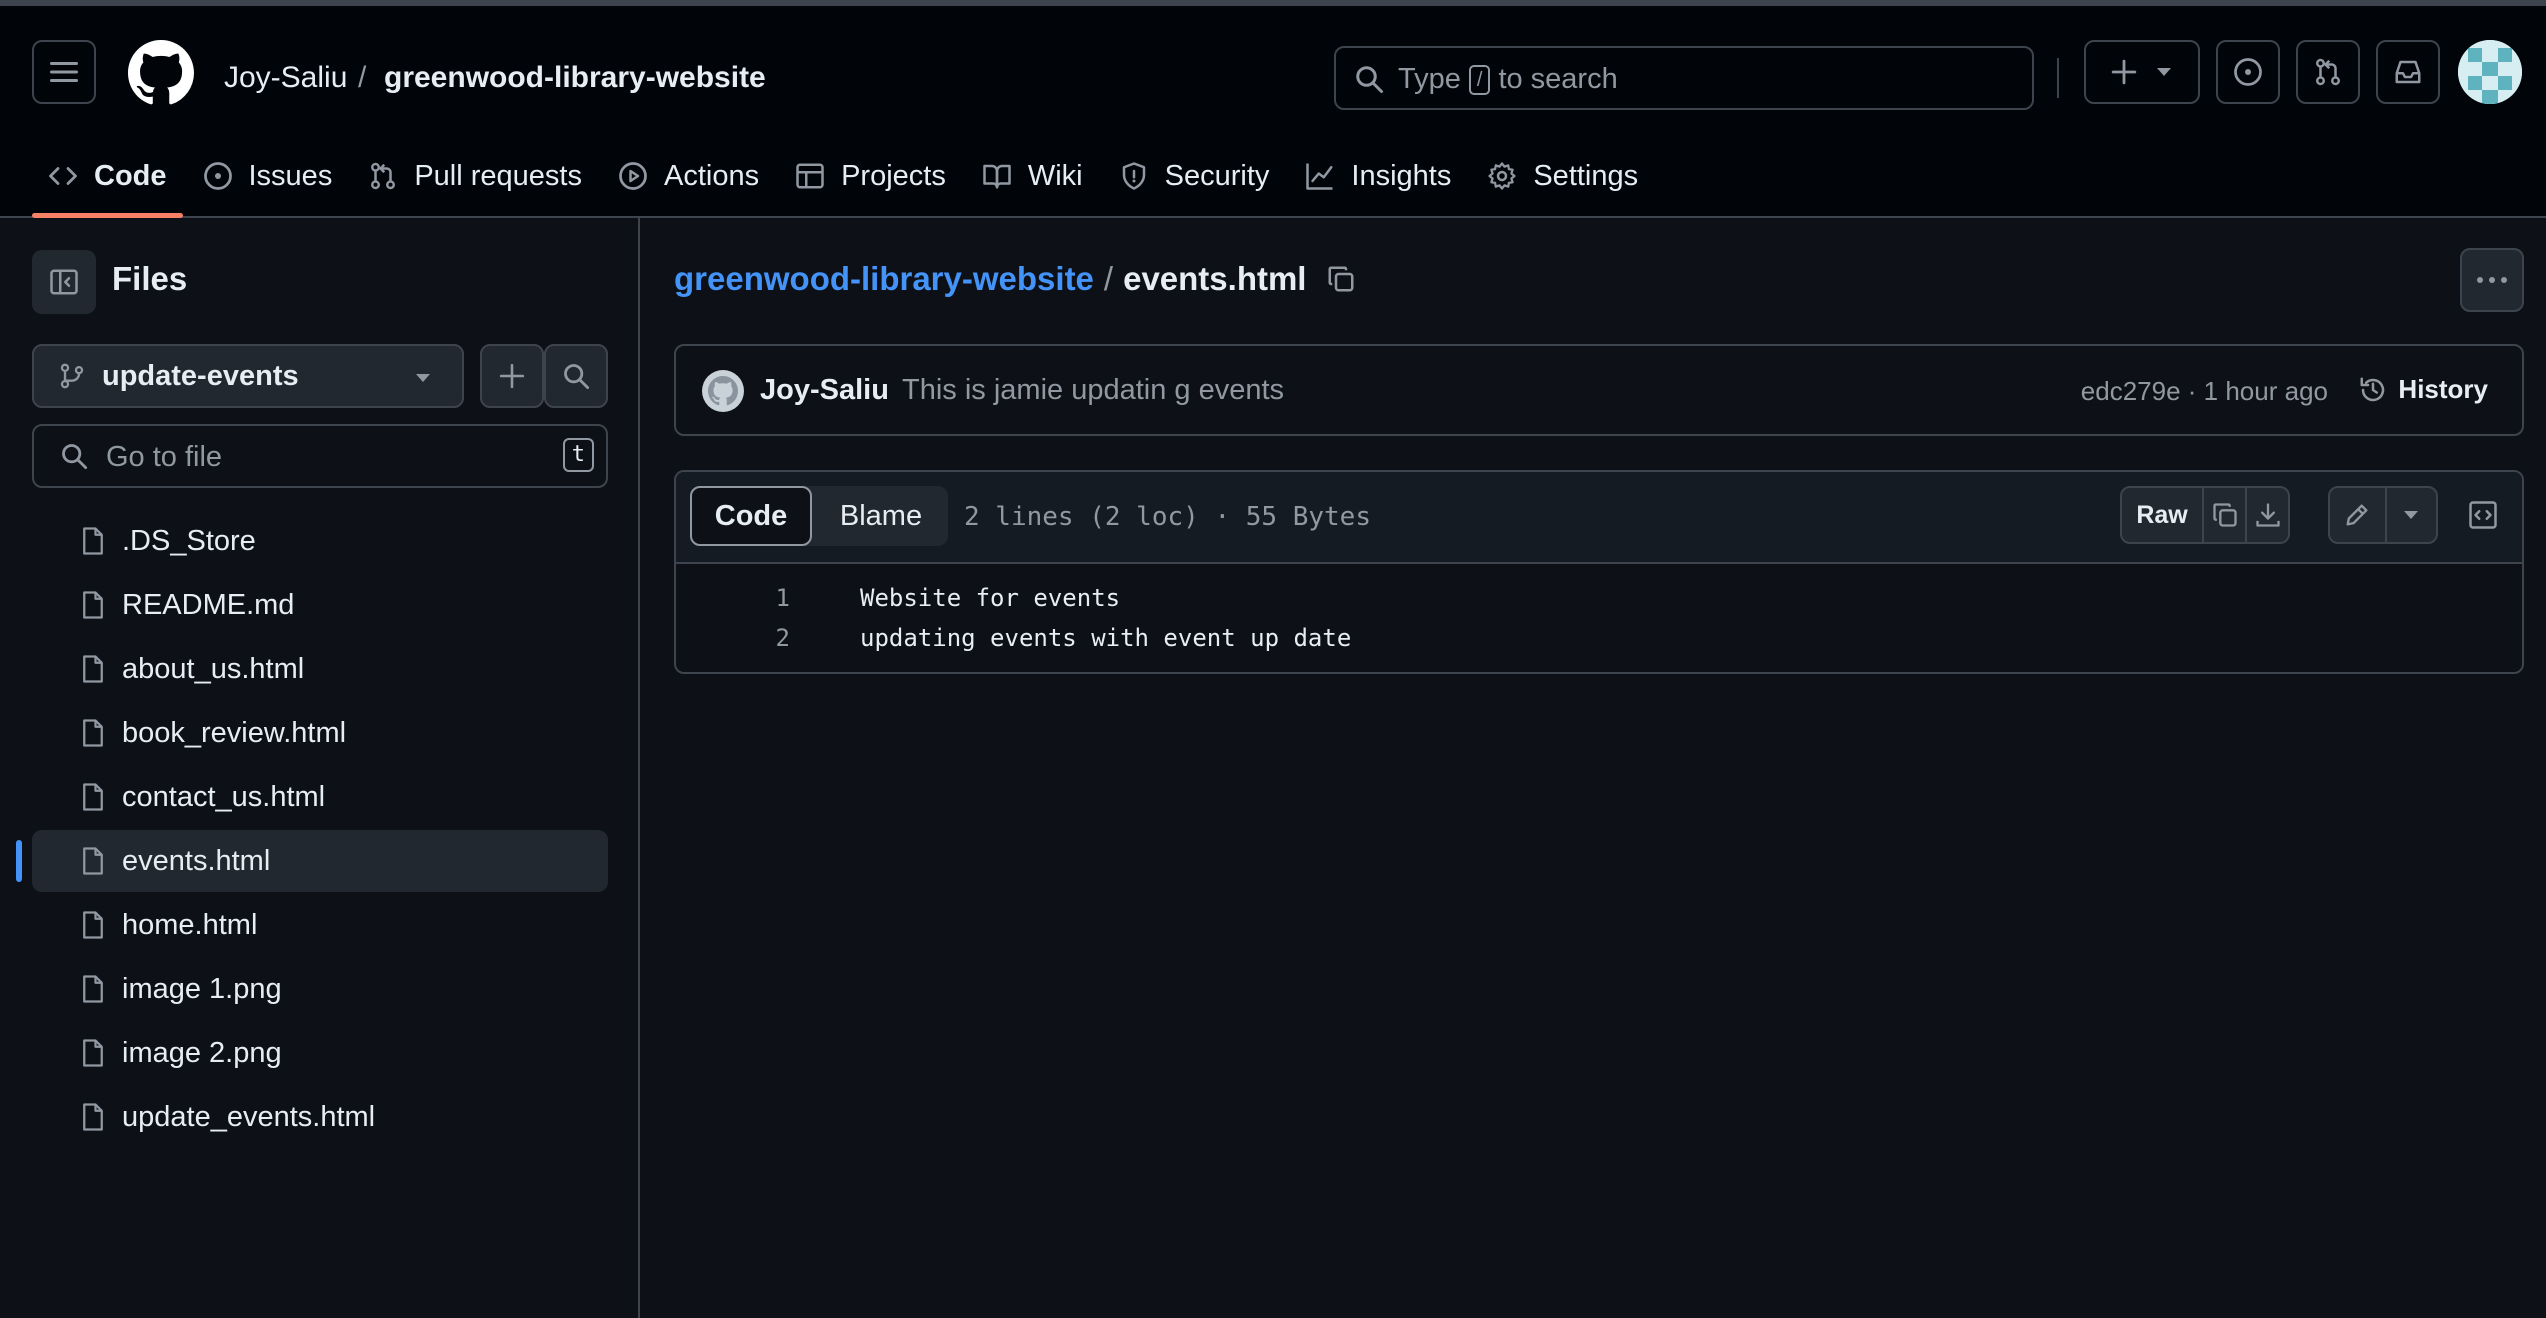 This screenshot has height=1318, width=2546. Describe the element at coordinates (320, 925) in the screenshot. I see `file-tree-item: home.html` at that location.